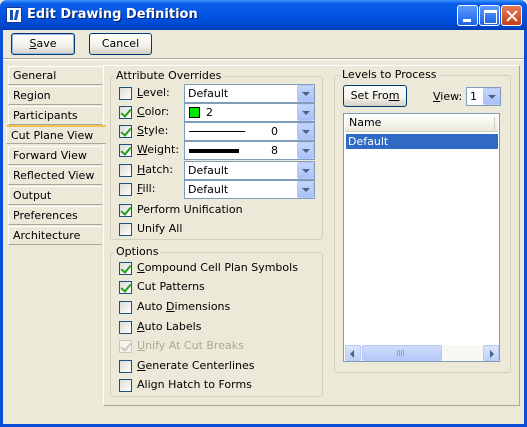  What do you see at coordinates (125, 189) in the screenshot?
I see `fill-checkbox` at bounding box center [125, 189].